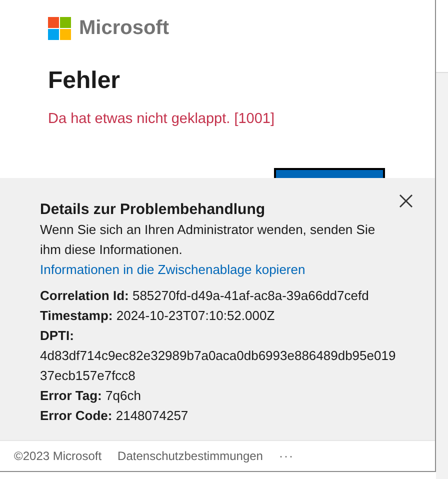 The height and width of the screenshot is (479, 448). Describe the element at coordinates (158, 316) in the screenshot. I see `detail-line: Timestamp: 2024-10-23T07:10:52.000Z` at that location.